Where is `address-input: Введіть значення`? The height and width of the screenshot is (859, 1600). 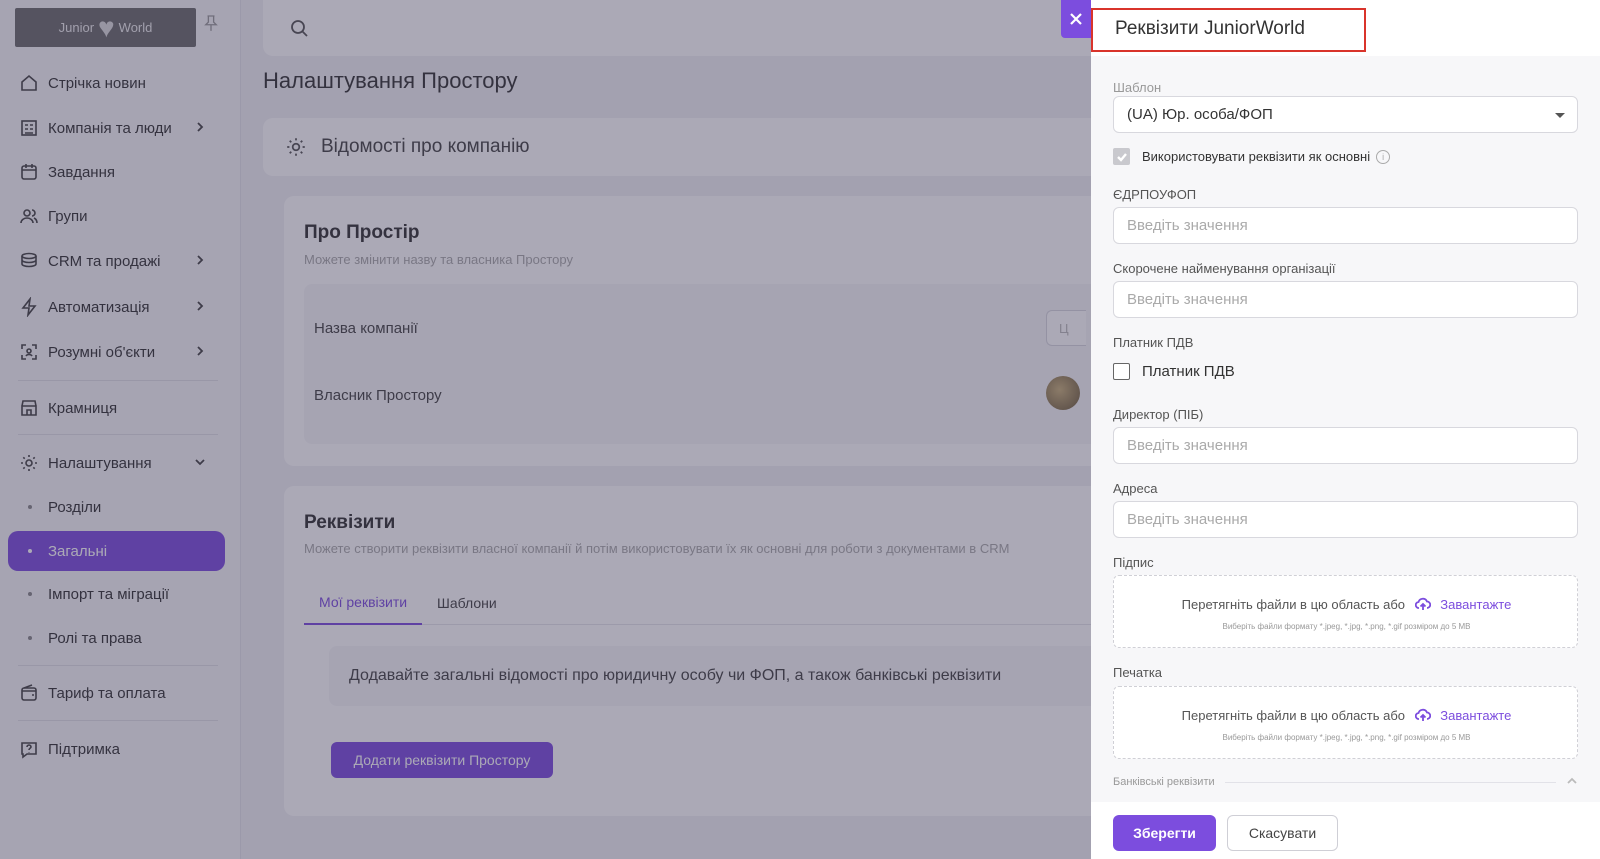
address-input: Введіть значення is located at coordinates (1345, 519).